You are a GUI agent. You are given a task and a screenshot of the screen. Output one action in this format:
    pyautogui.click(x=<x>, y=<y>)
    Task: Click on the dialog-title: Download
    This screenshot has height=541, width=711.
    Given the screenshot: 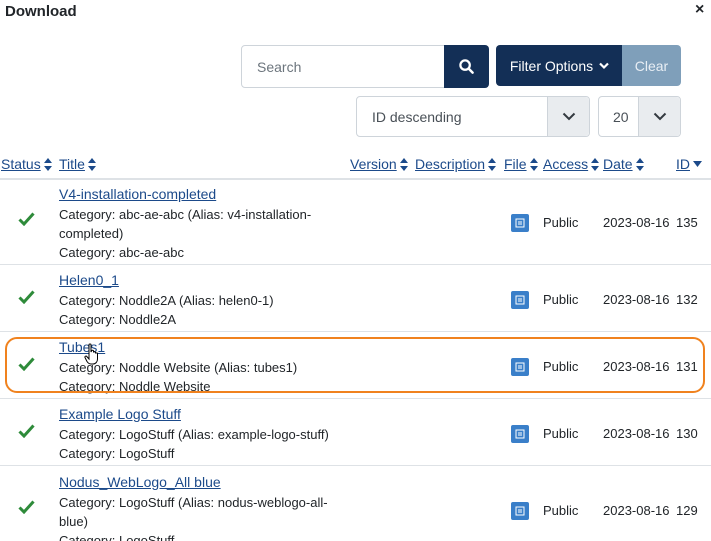 What is the action you would take?
    pyautogui.click(x=41, y=11)
    